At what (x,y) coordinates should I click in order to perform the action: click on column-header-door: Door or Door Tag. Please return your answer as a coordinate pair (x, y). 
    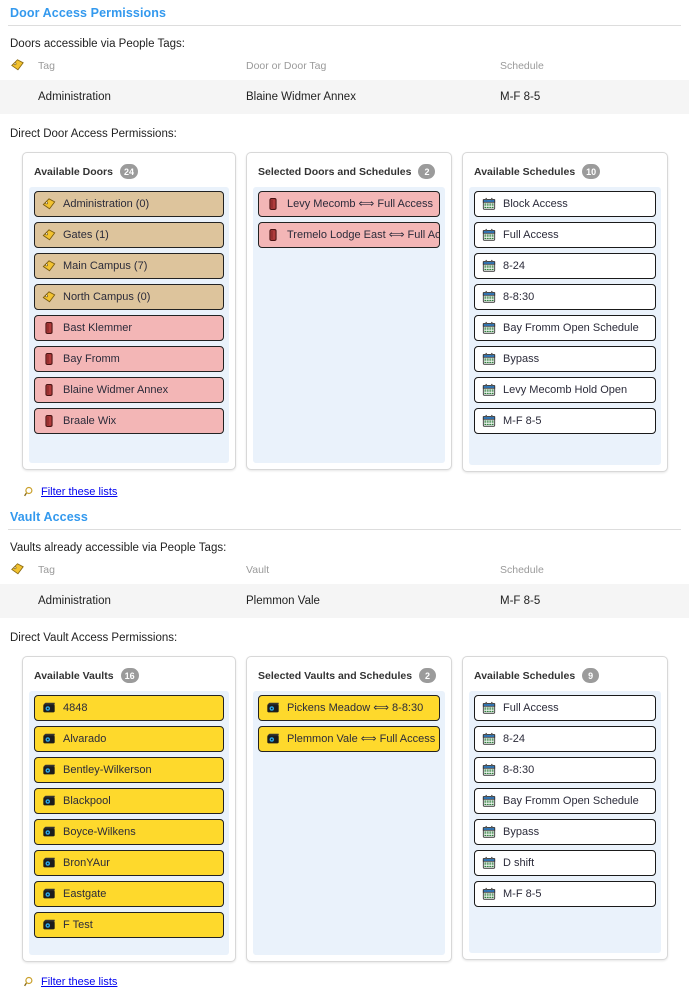
    Looking at the image, I should click on (286, 66).